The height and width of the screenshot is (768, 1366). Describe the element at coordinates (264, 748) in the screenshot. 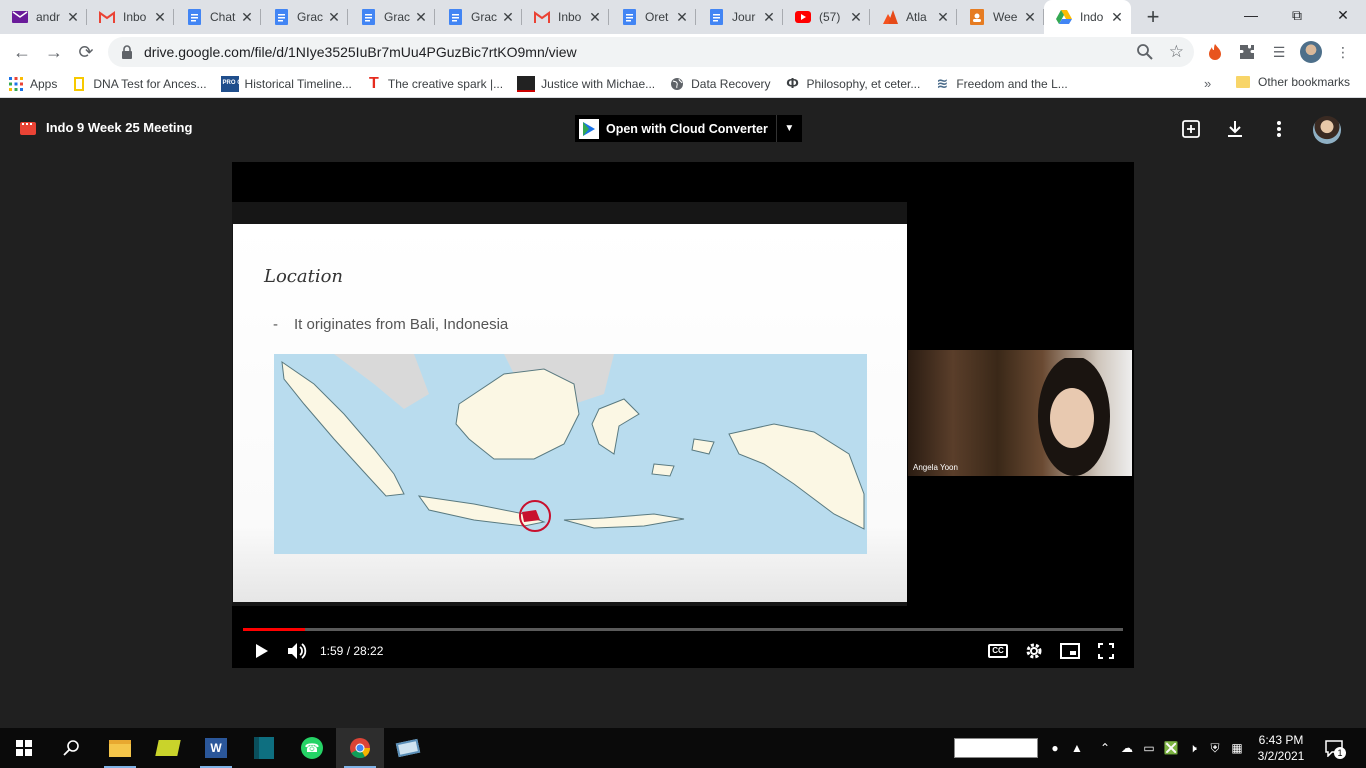

I see `app-teal-icon` at that location.